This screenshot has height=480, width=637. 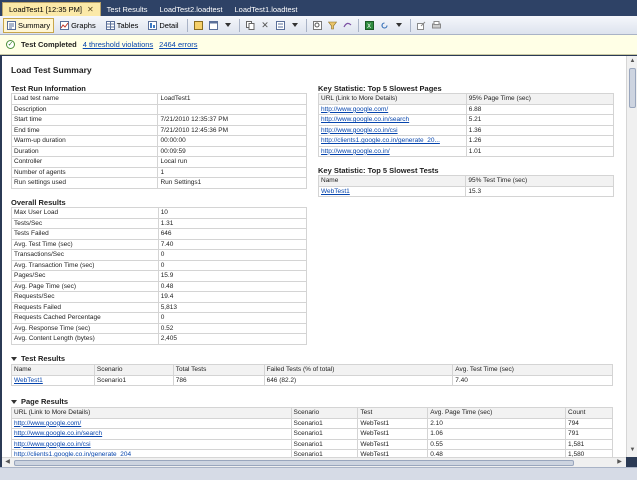 What do you see at coordinates (392, 151) in the screenshot?
I see `table-cell: http://www.google.co.in/` at bounding box center [392, 151].